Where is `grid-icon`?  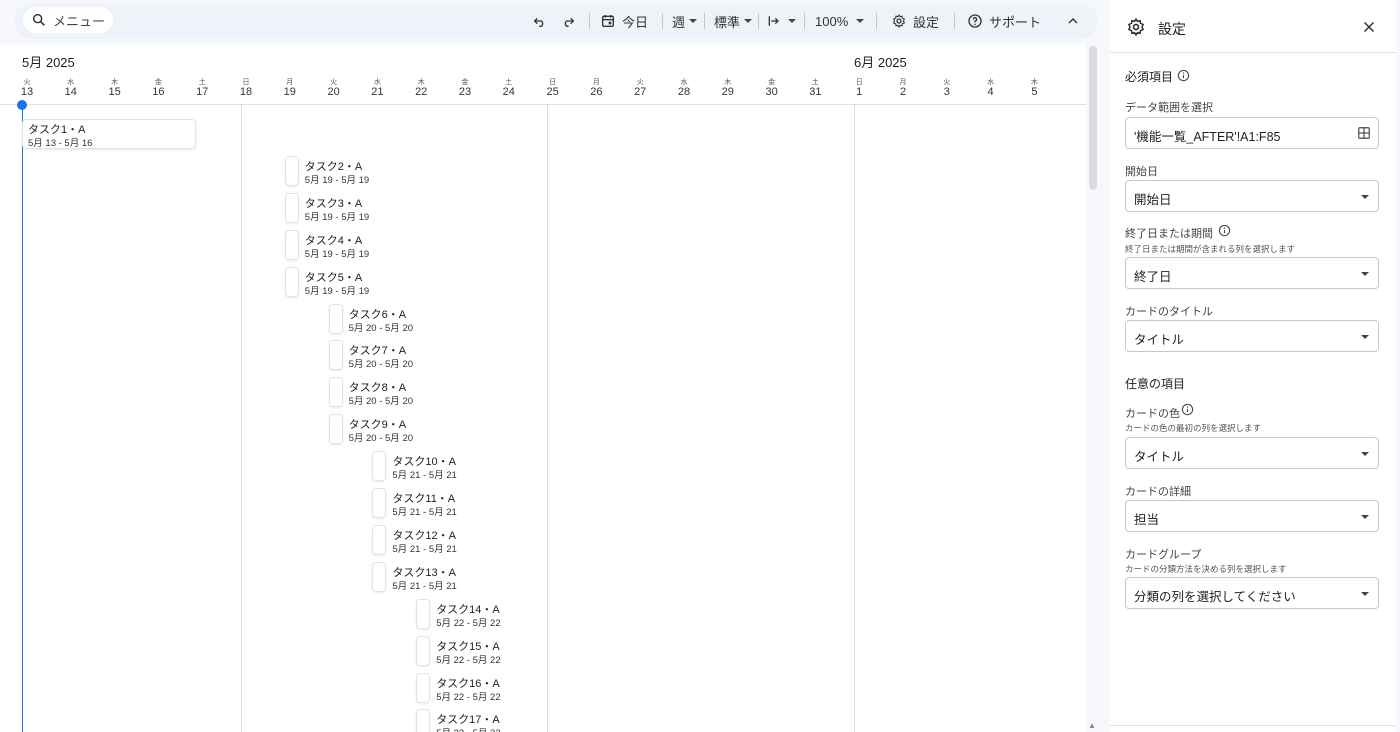
grid-icon is located at coordinates (1364, 133).